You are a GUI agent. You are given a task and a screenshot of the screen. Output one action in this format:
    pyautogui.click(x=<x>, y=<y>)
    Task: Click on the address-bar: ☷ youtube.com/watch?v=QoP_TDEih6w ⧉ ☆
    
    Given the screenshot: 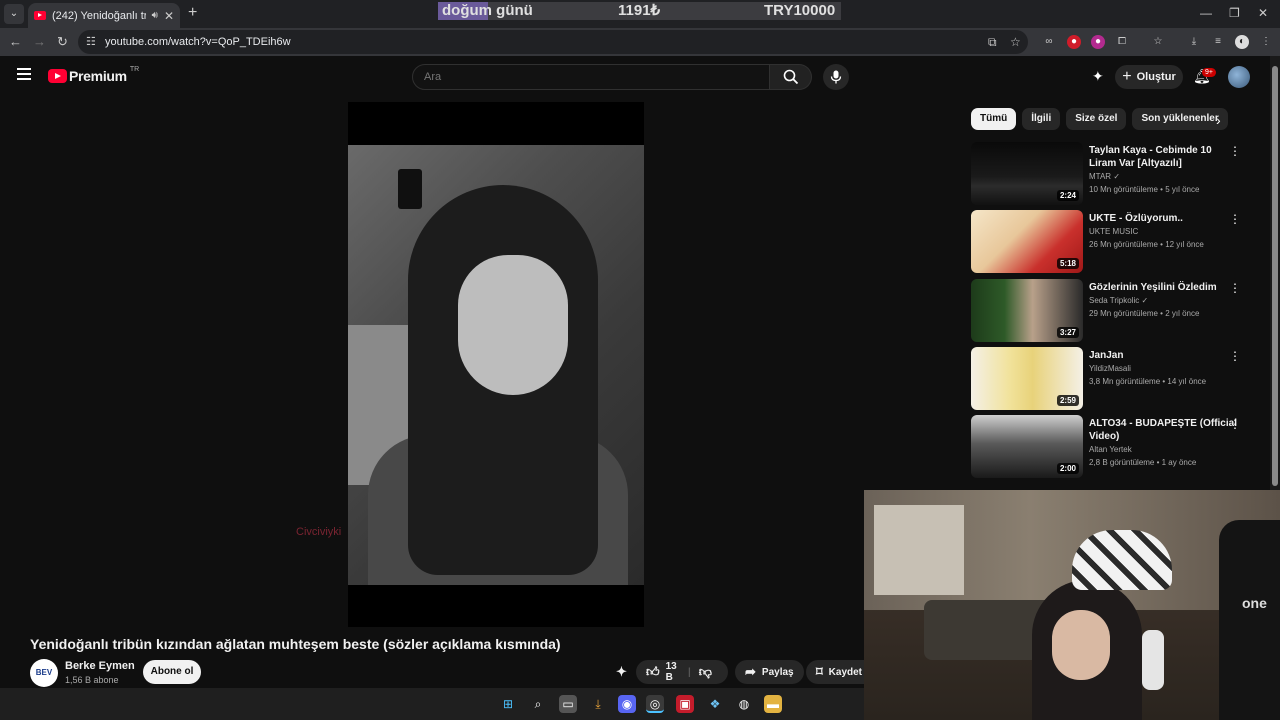 What is the action you would take?
    pyautogui.click(x=553, y=42)
    